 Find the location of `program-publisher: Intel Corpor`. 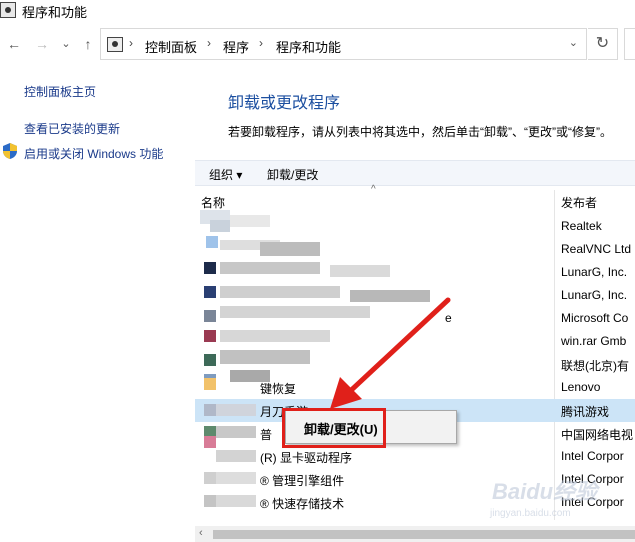

program-publisher: Intel Corpor is located at coordinates (592, 456).